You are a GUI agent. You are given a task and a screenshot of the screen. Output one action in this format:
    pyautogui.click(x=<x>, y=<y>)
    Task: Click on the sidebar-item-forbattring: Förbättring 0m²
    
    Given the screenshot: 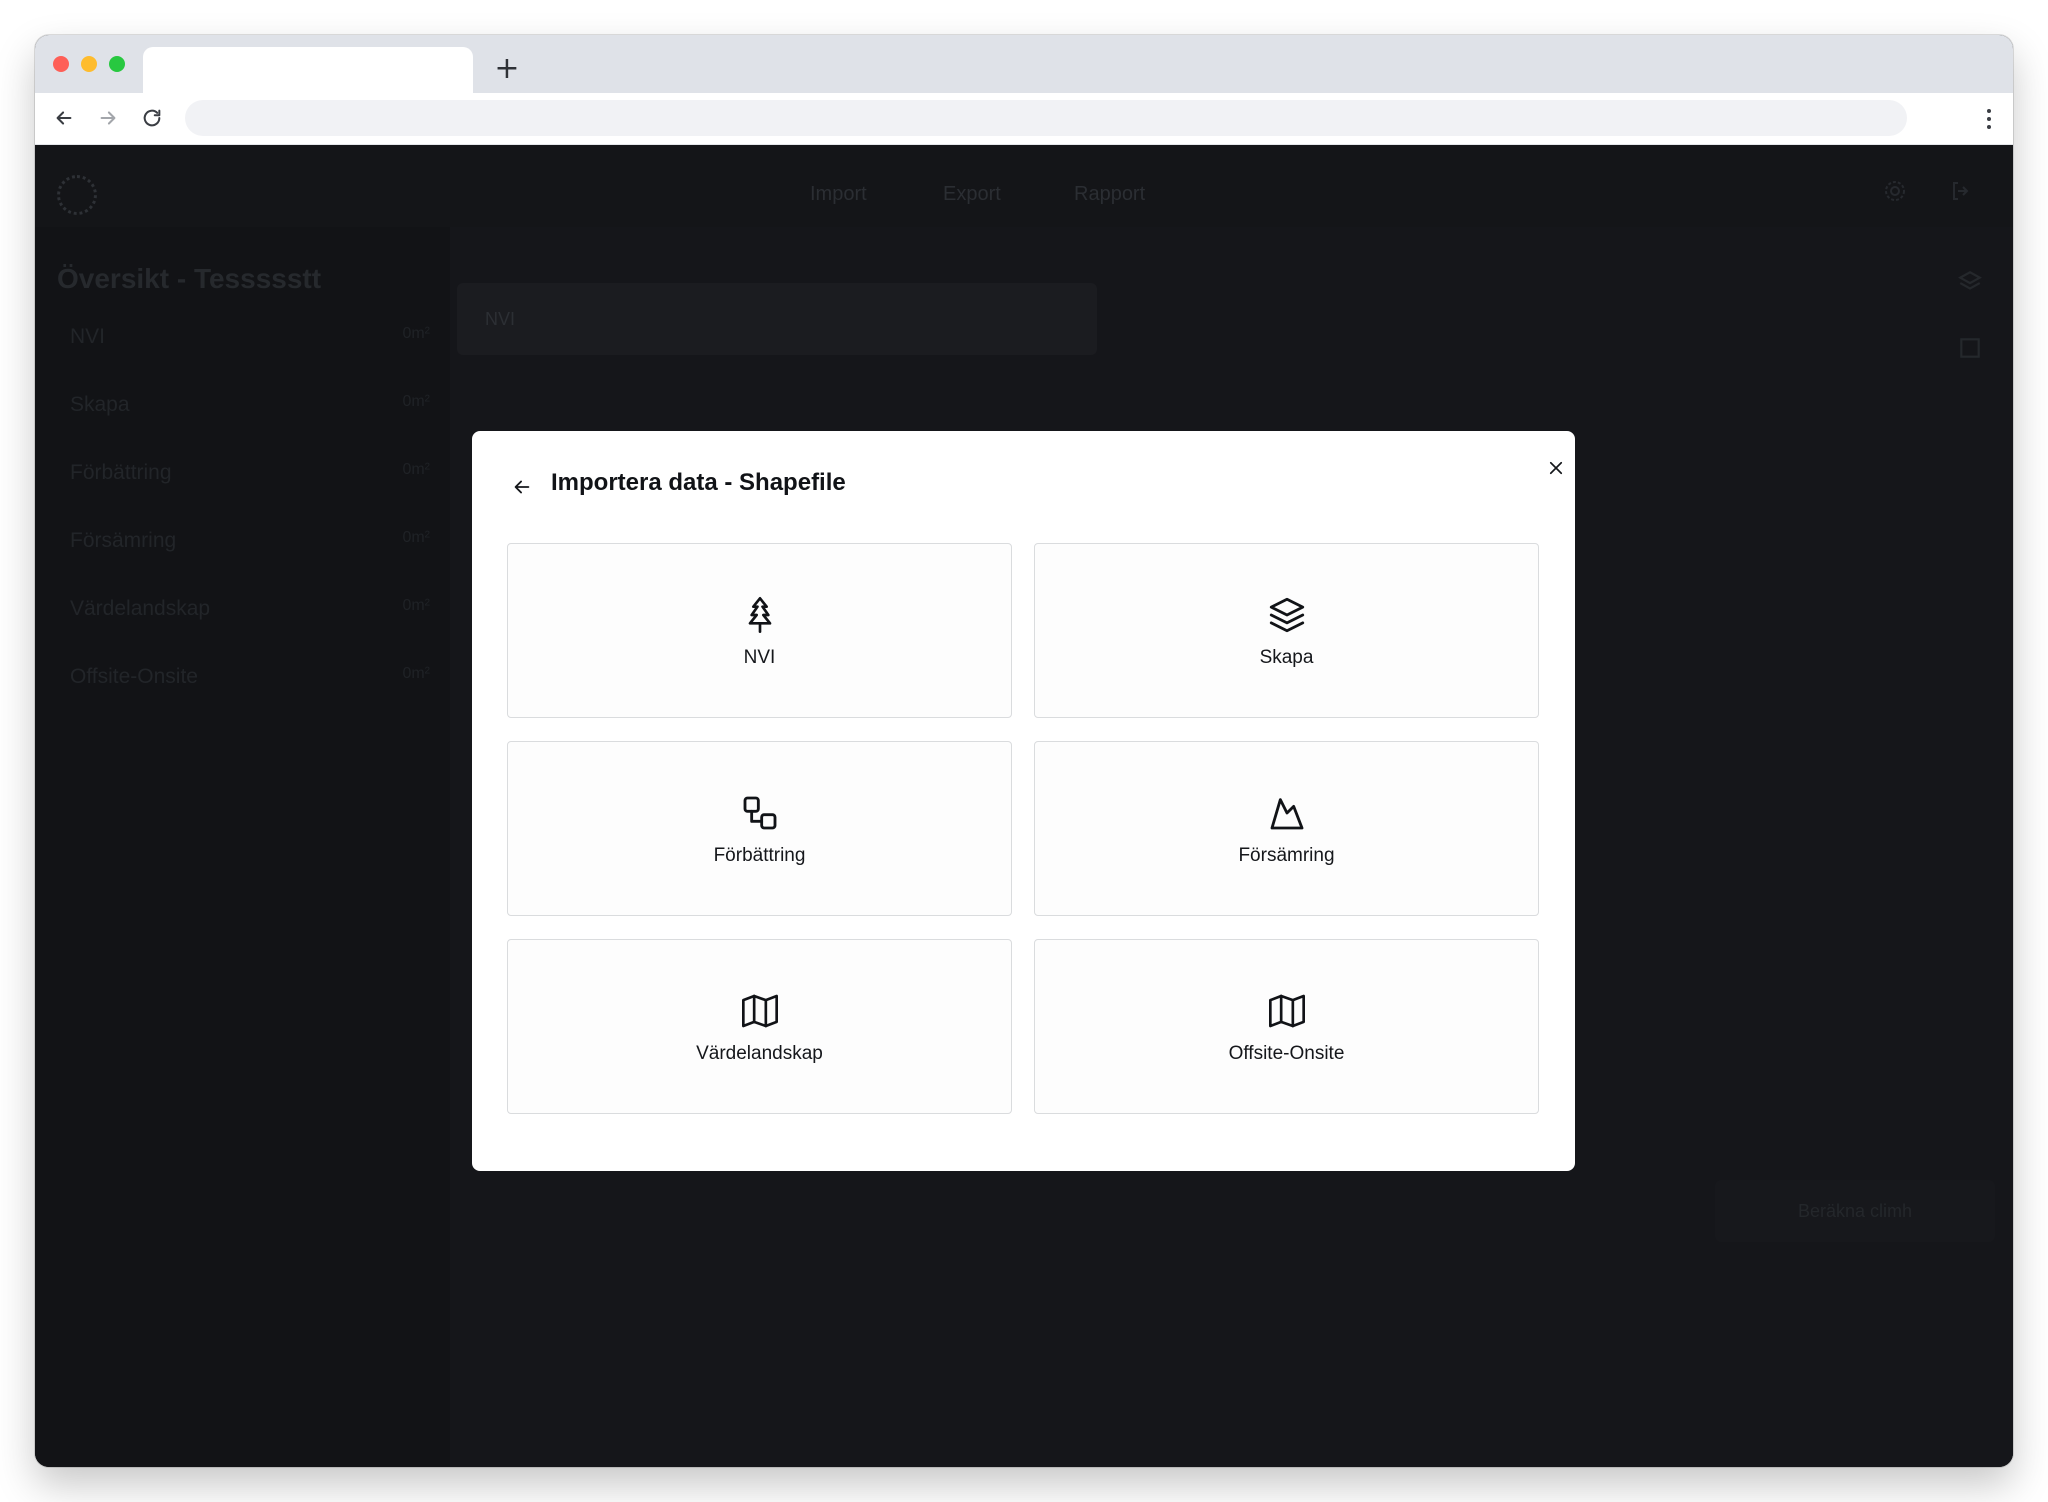 What is the action you would take?
    pyautogui.click(x=250, y=481)
    